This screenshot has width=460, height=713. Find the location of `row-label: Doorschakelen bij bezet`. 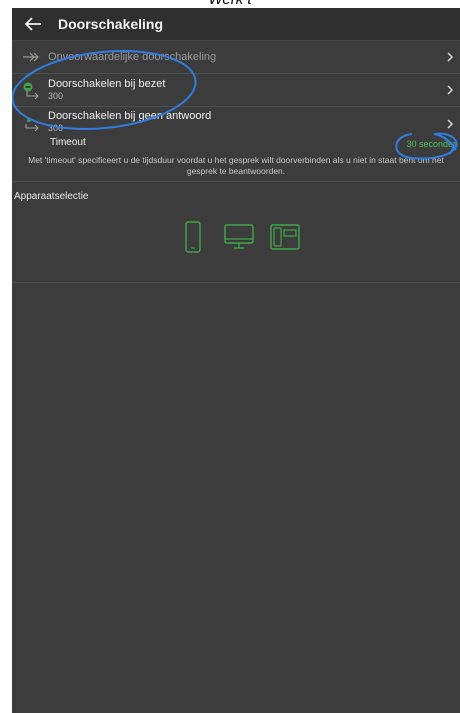

row-label: Doorschakelen bij bezet is located at coordinates (107, 84).